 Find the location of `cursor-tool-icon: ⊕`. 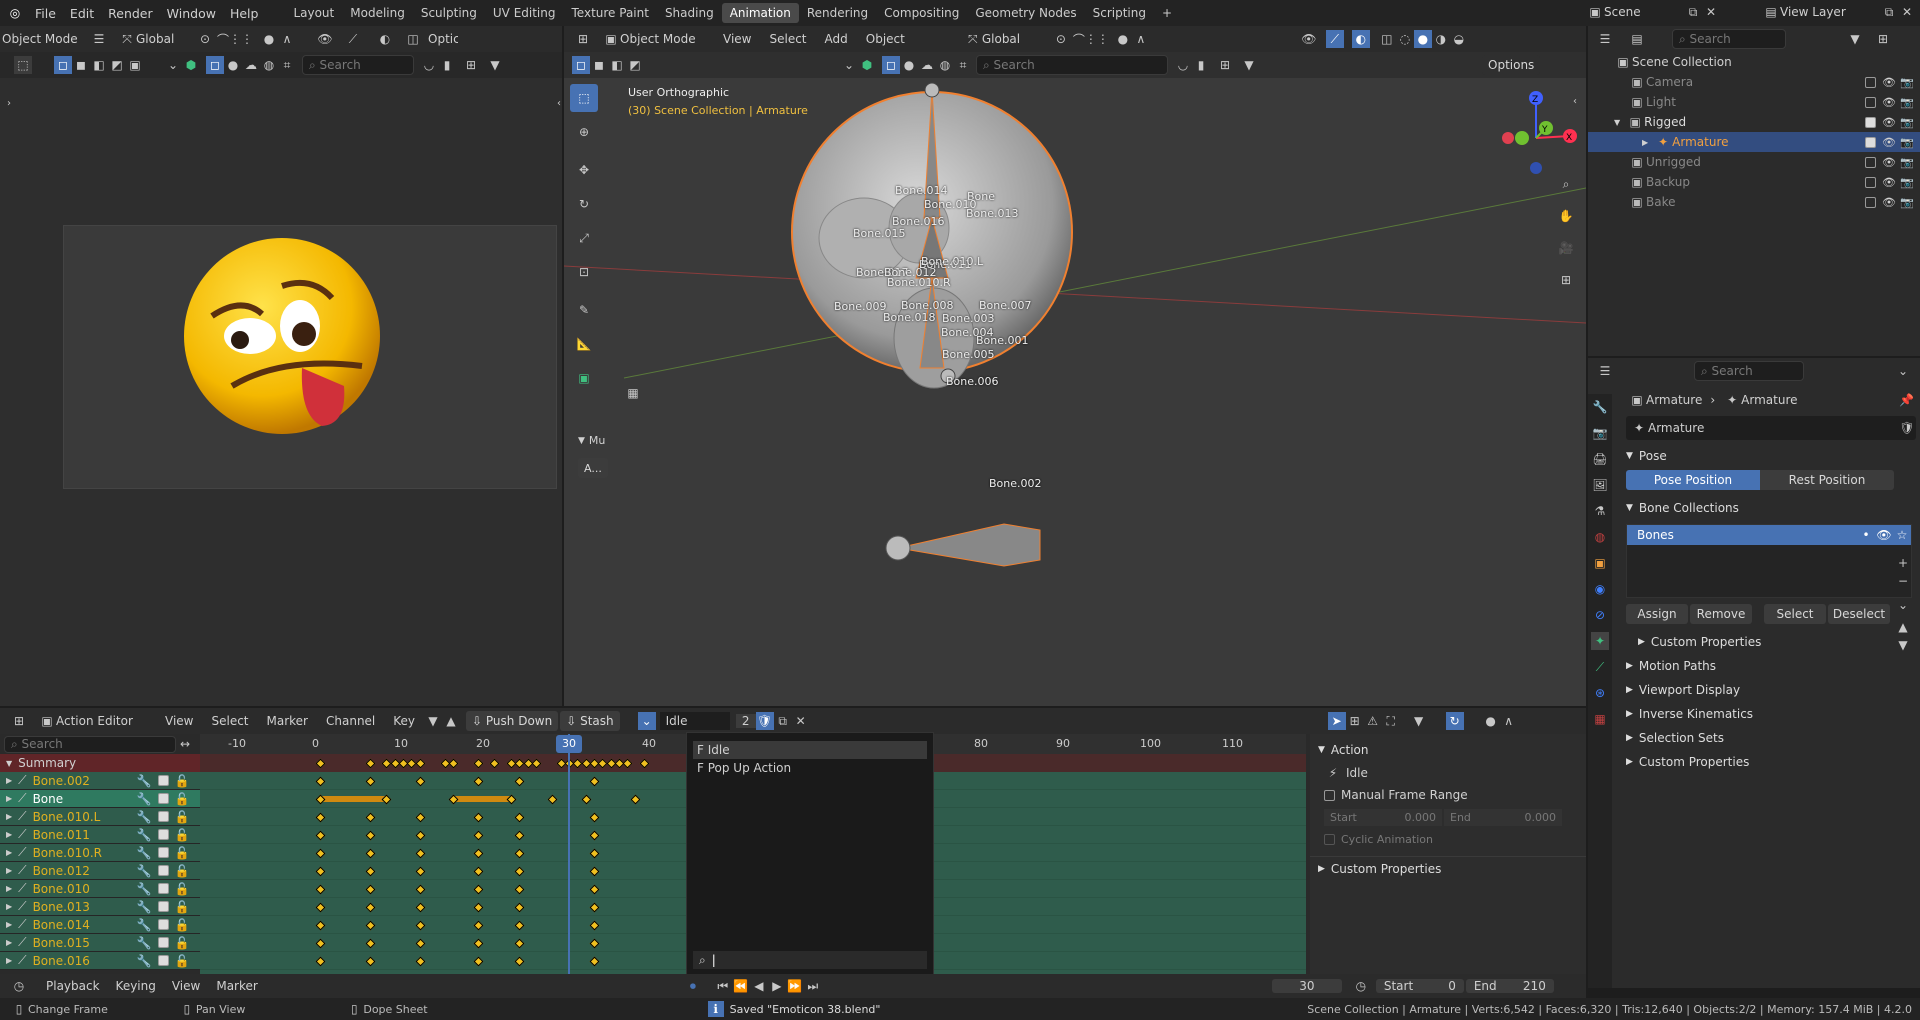

cursor-tool-icon: ⊕ is located at coordinates (584, 132).